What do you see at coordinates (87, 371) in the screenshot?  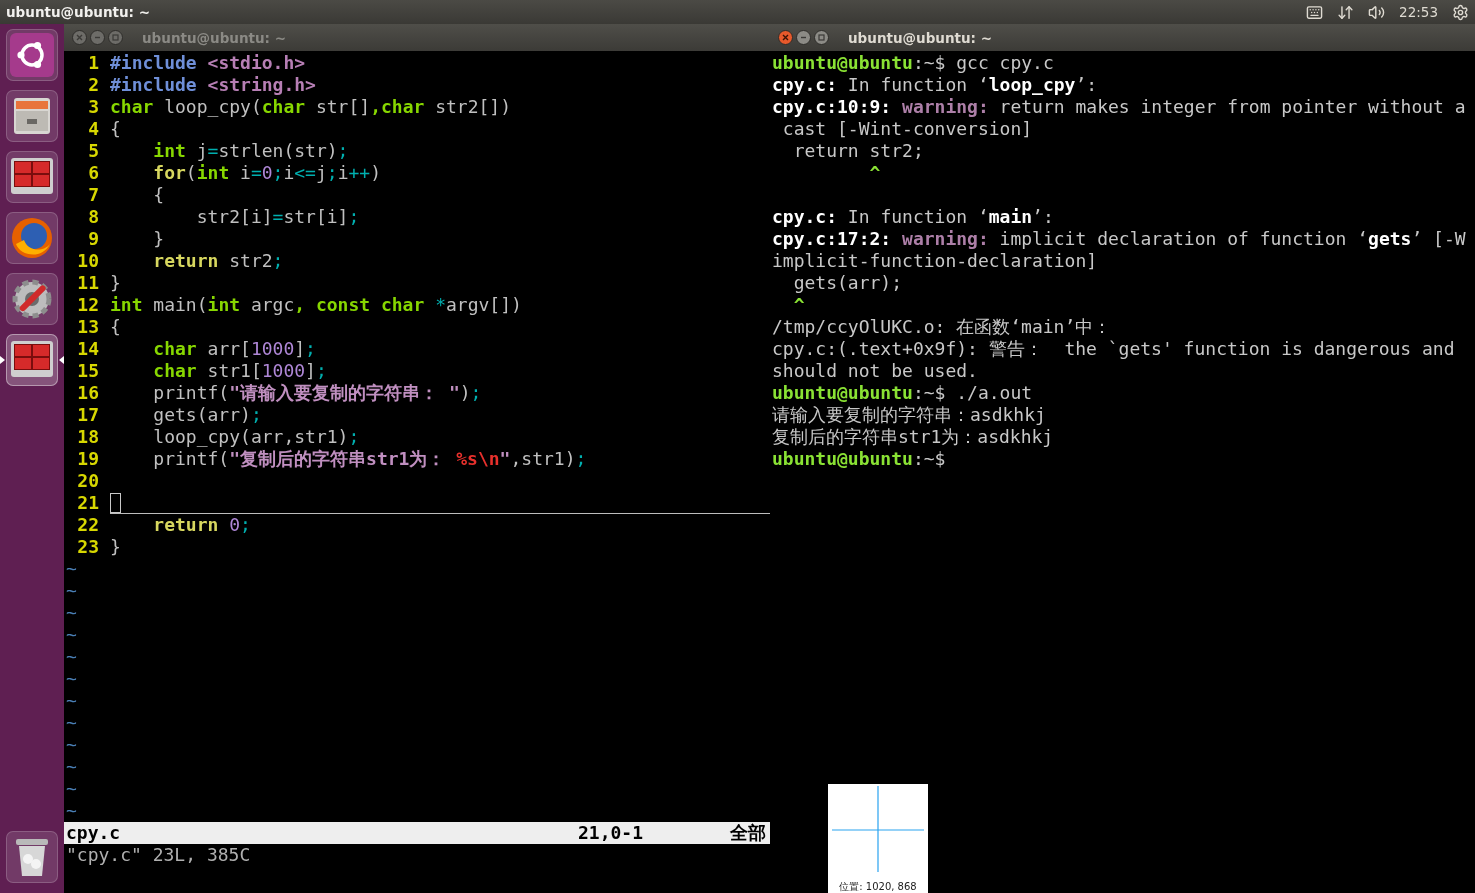 I see `line-number: 15` at bounding box center [87, 371].